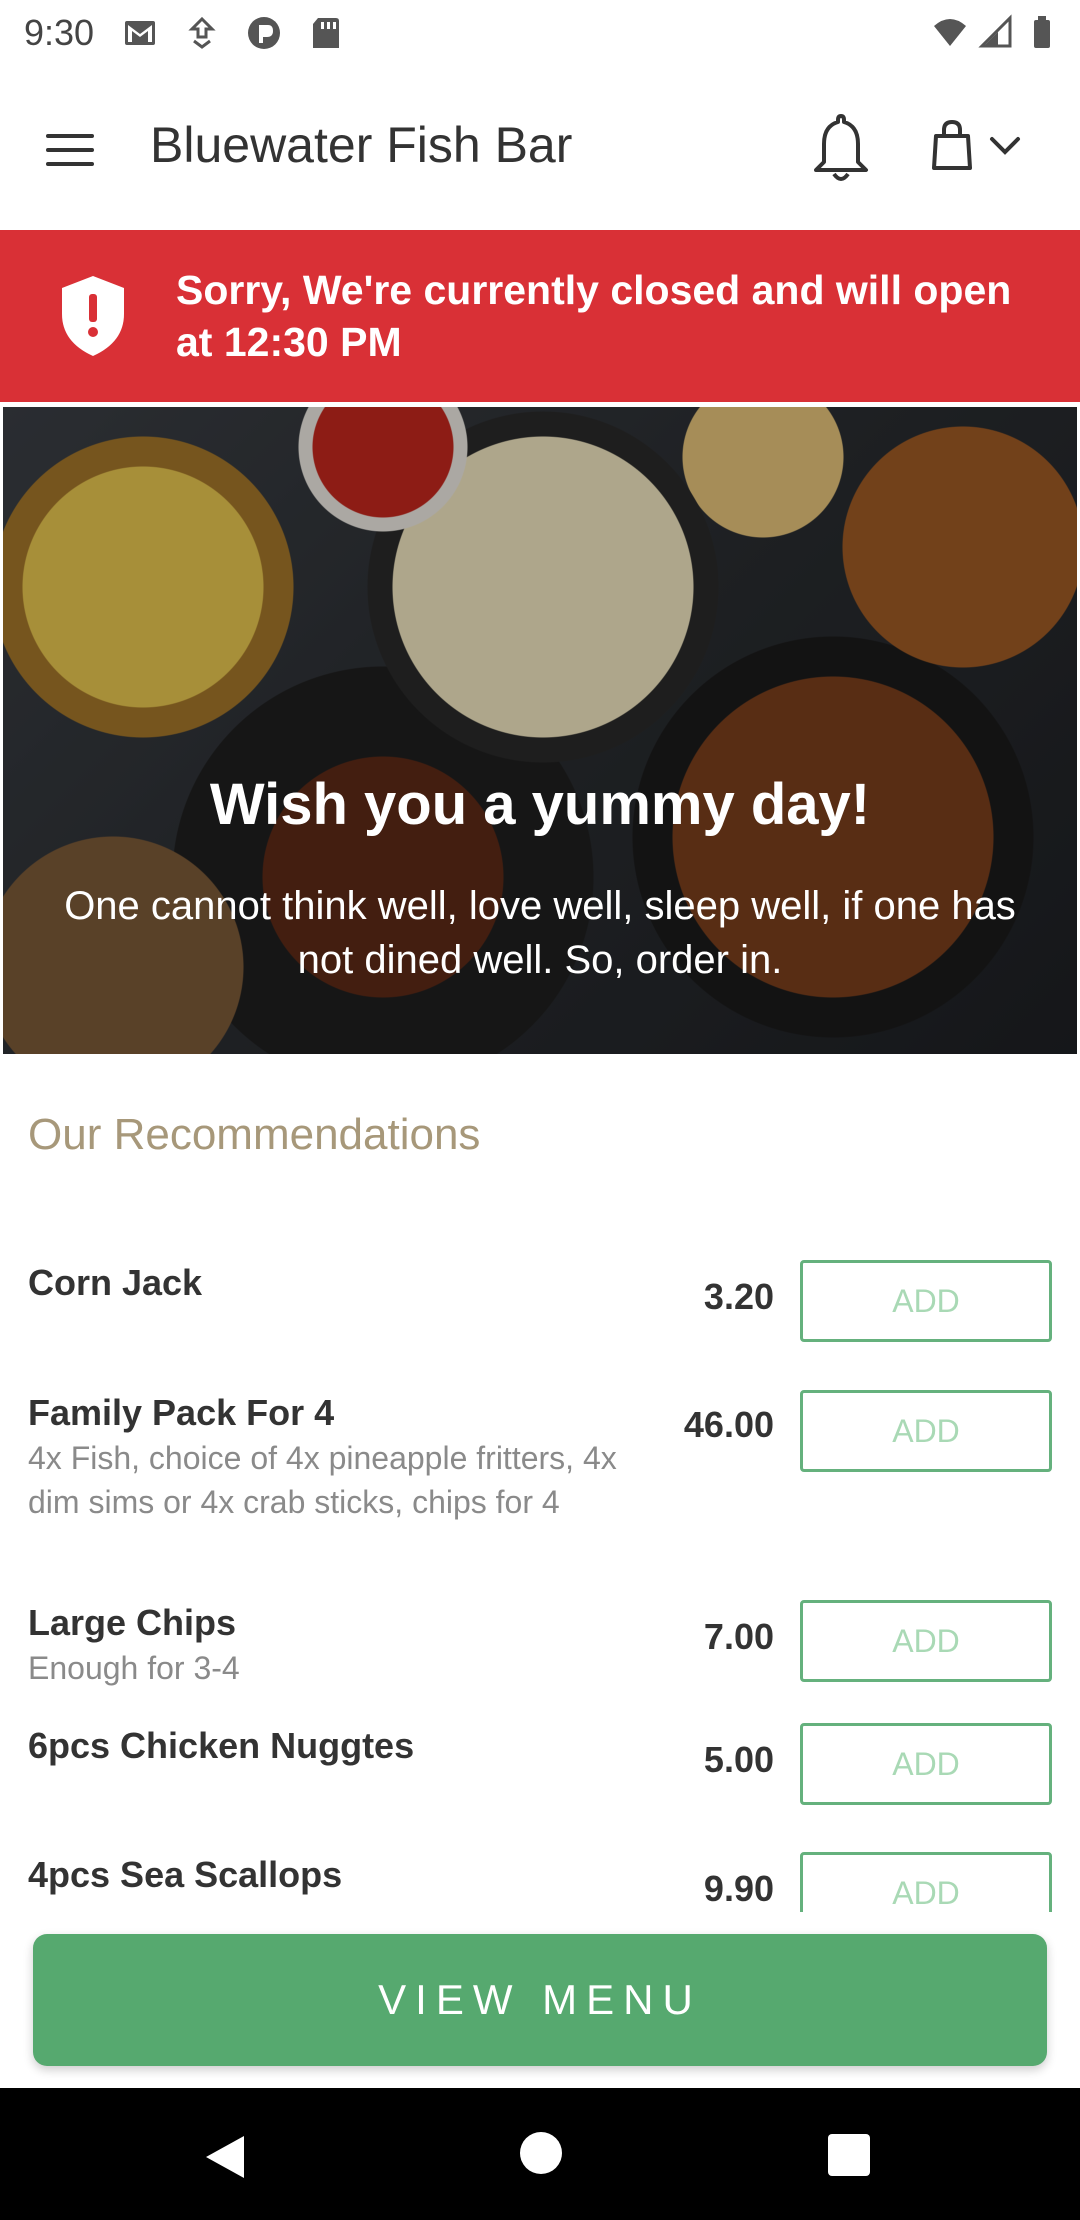 Image resolution: width=1080 pixels, height=2220 pixels. I want to click on pocket-icon, so click(264, 33).